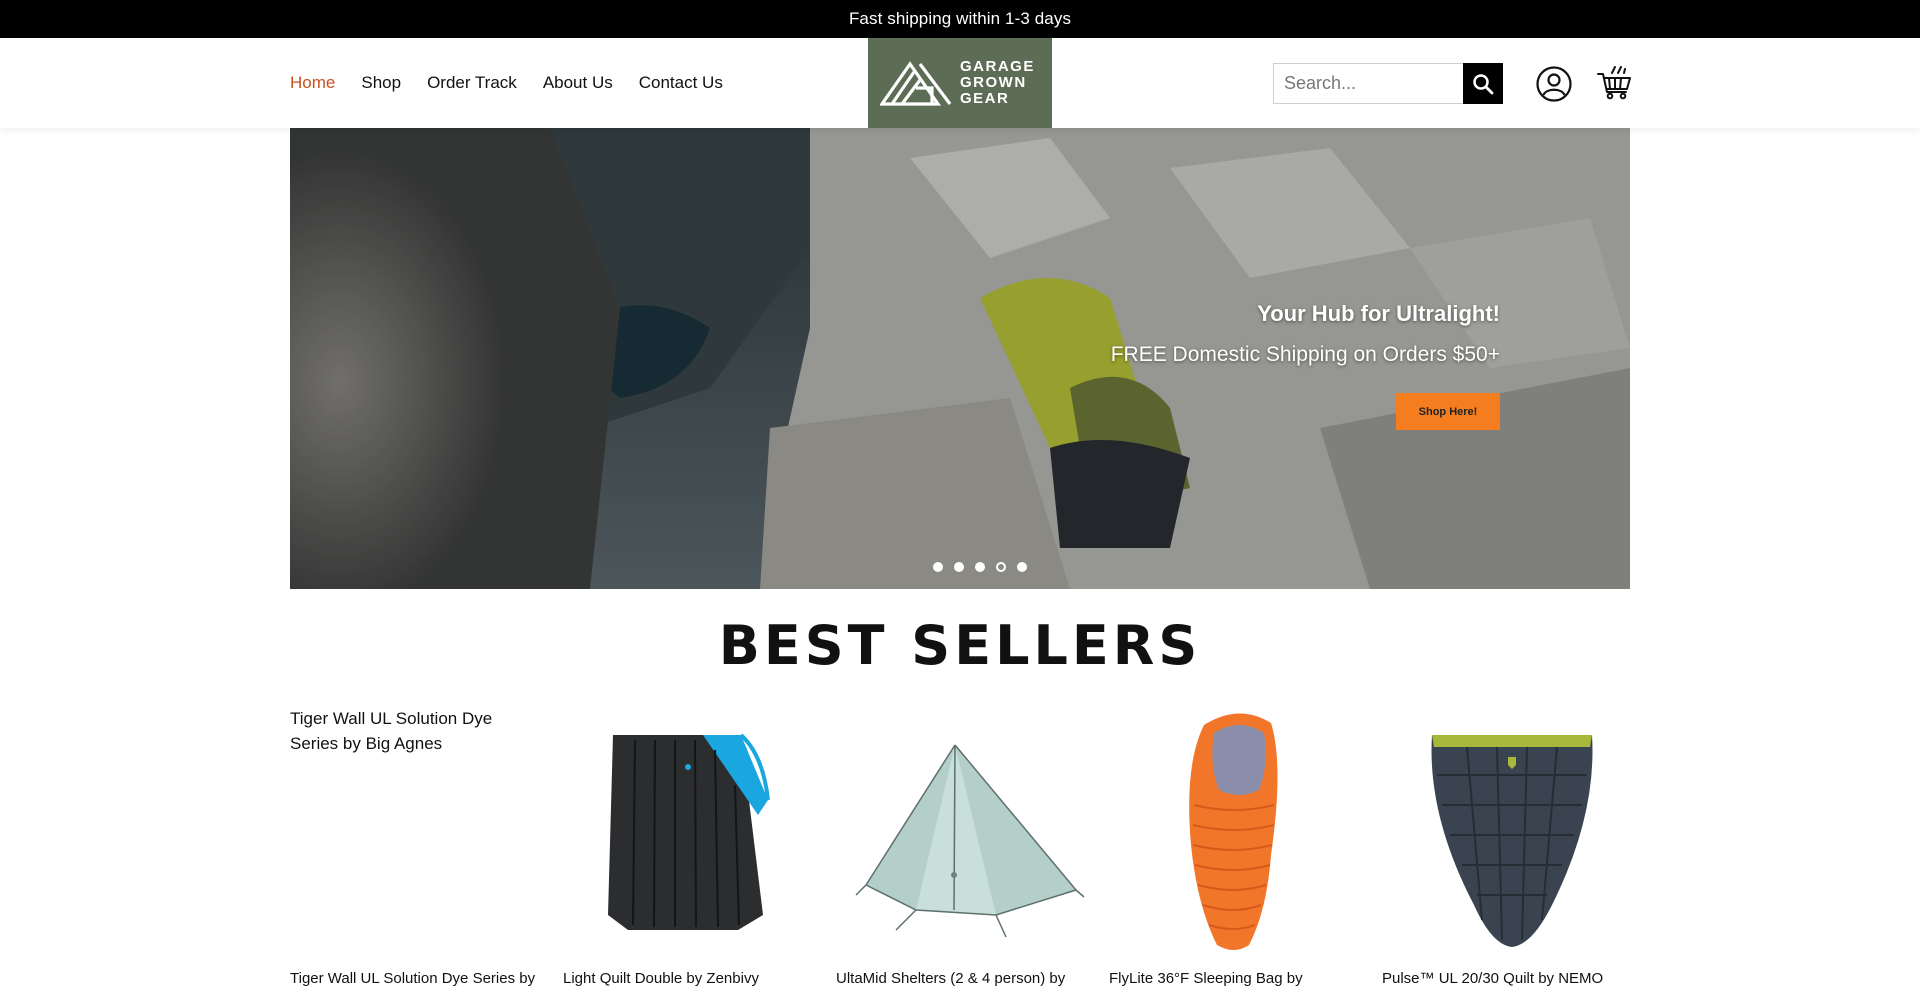 The image size is (1920, 993). I want to click on search-button, so click(1483, 83).